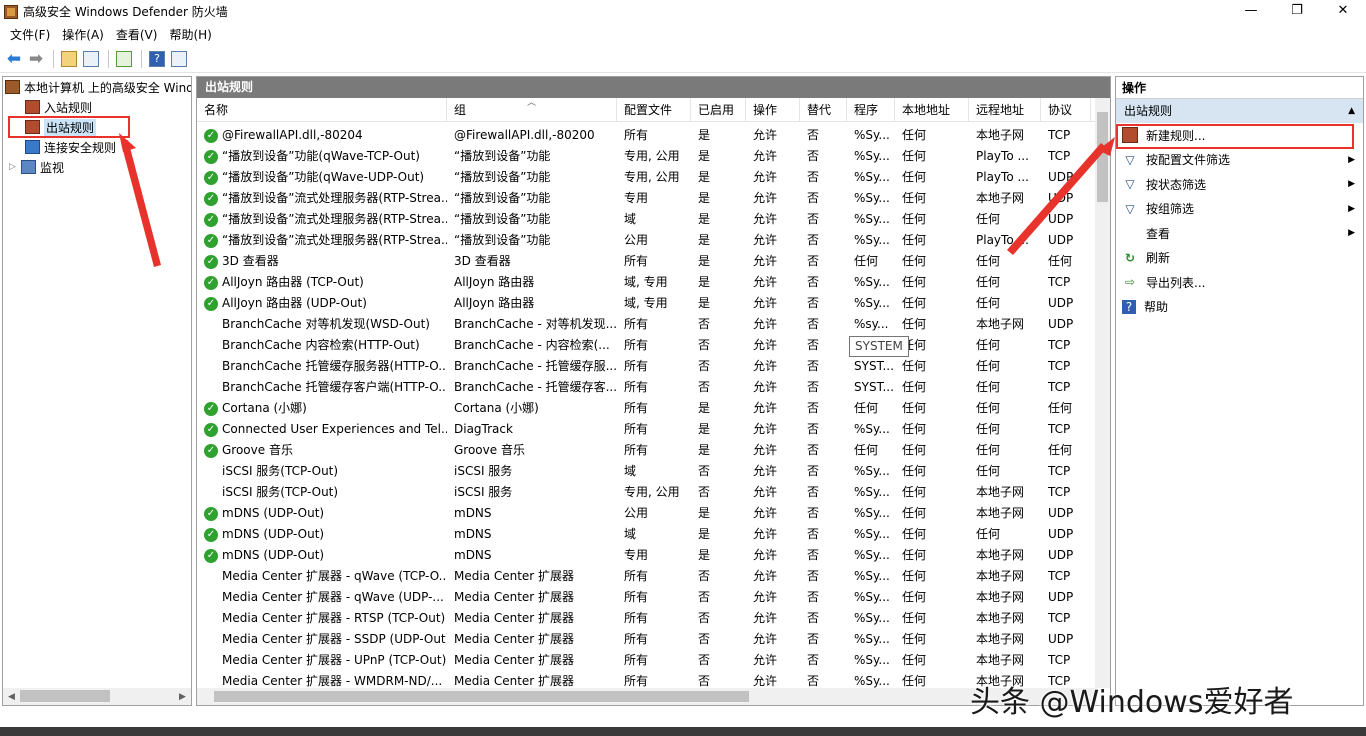 This screenshot has width=1366, height=736. Describe the element at coordinates (97, 167) in the screenshot. I see `tree-item-monitoring: ▷ 监视` at that location.